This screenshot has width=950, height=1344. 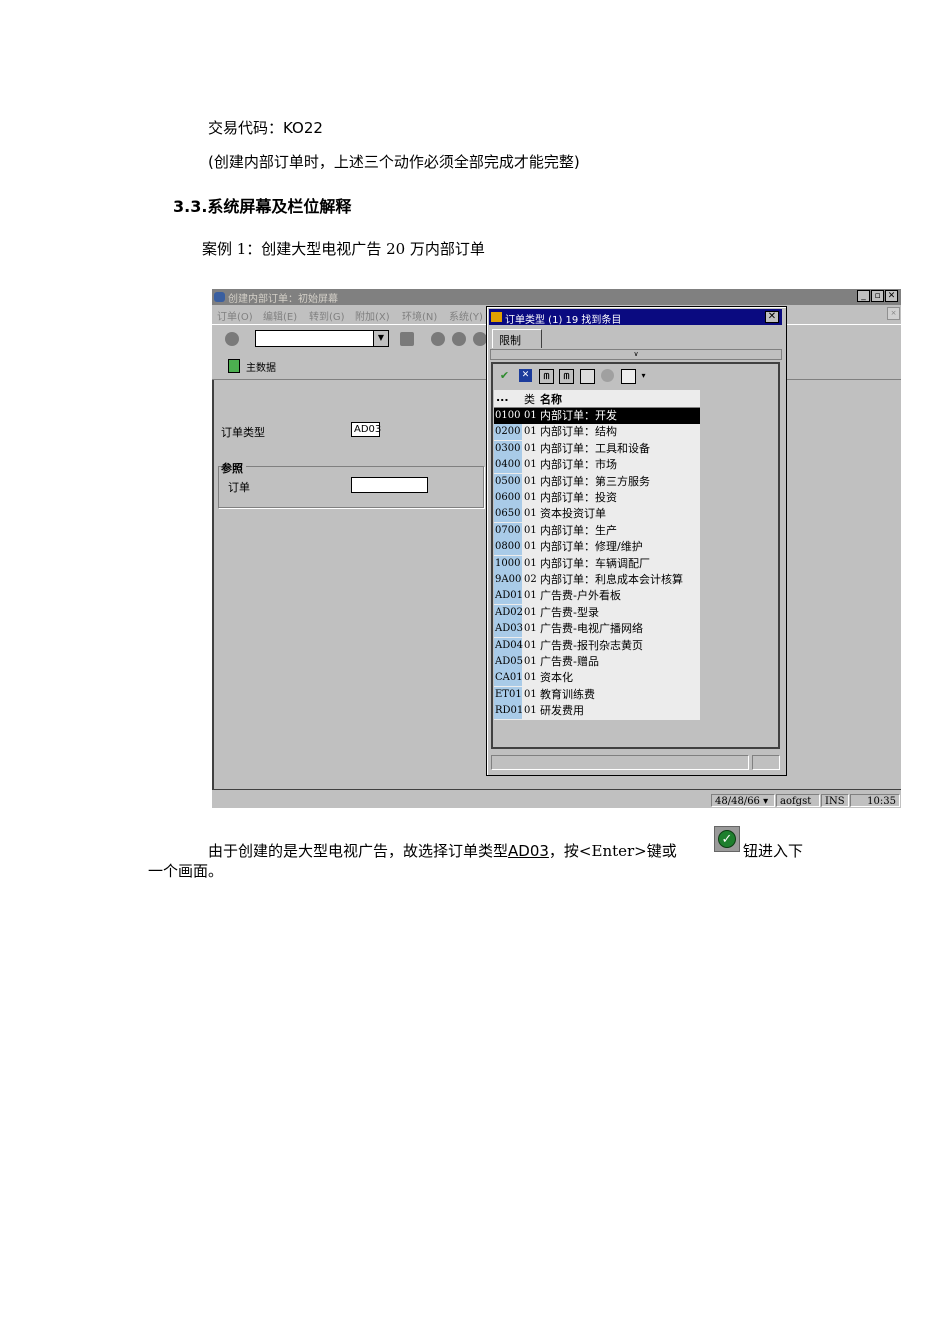 What do you see at coordinates (635, 317) in the screenshot?
I see `popup-title-bar: 订单类型 (1) 19 找到条目 ✕` at bounding box center [635, 317].